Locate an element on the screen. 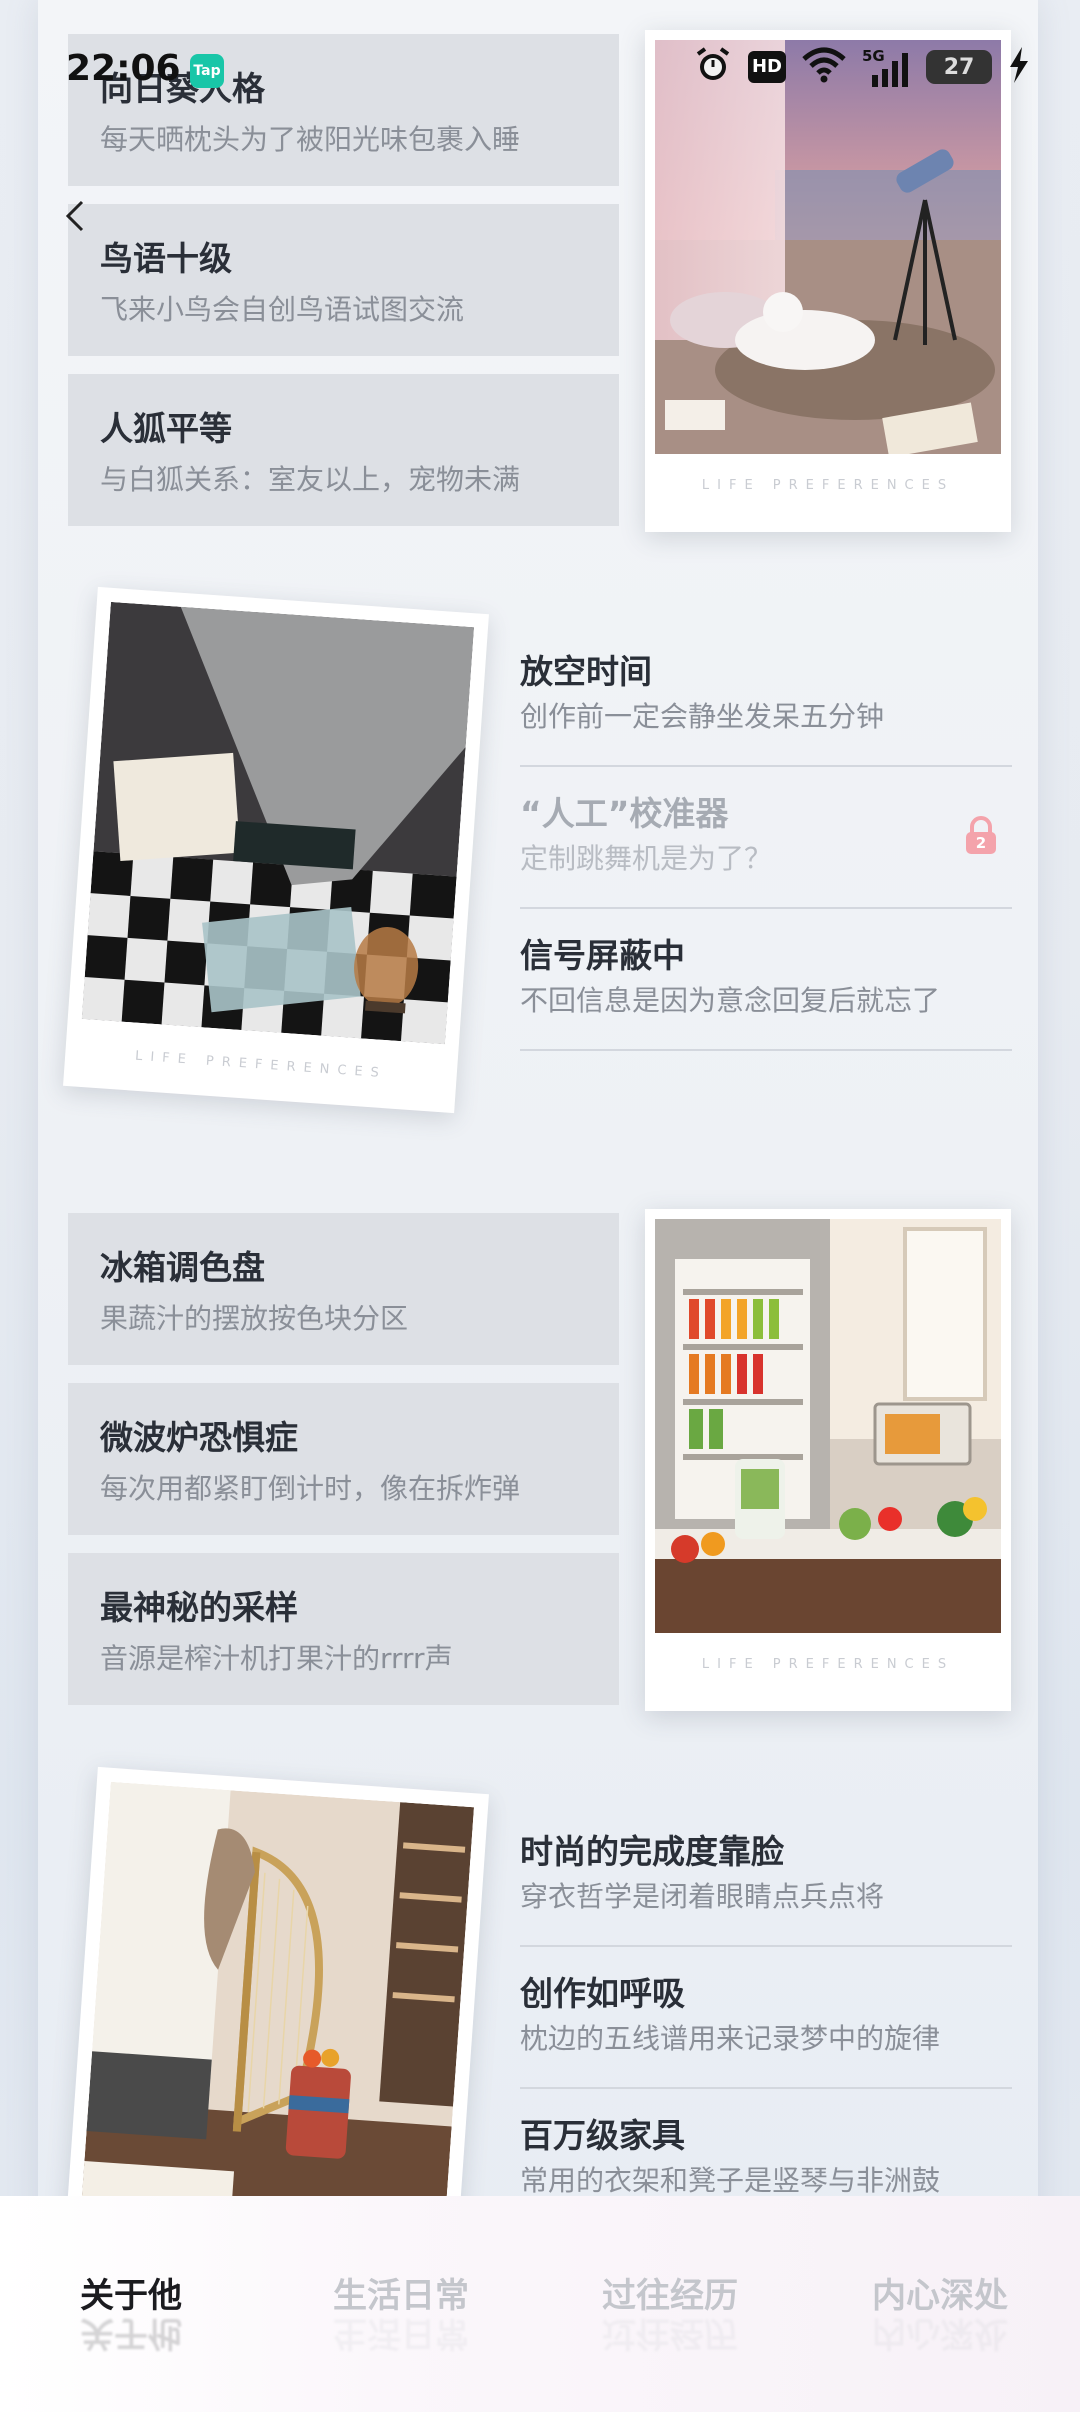 The height and width of the screenshot is (2412, 1080). tab-inner-heart: 内心深处 内心深处 is located at coordinates (940, 2310).